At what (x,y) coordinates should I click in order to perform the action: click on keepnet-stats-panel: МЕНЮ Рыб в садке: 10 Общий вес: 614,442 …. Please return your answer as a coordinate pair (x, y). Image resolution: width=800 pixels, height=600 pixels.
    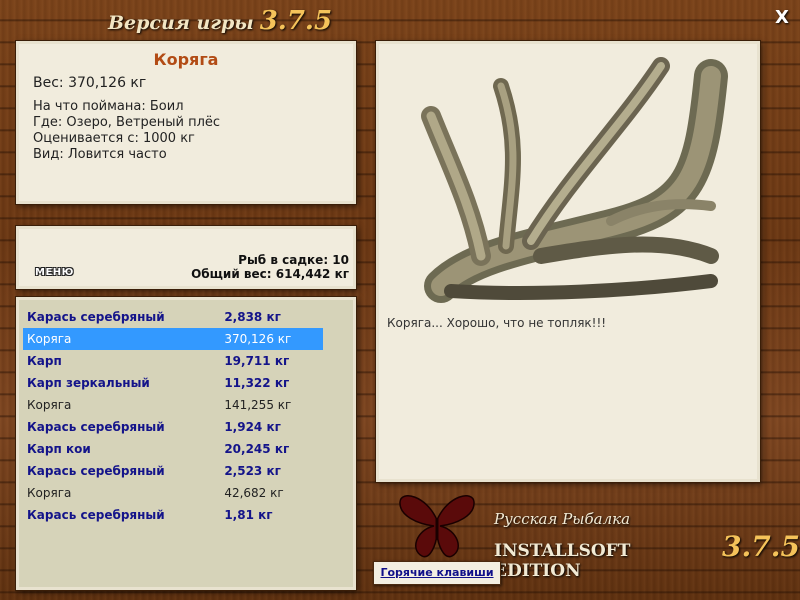
    Looking at the image, I should click on (186, 257).